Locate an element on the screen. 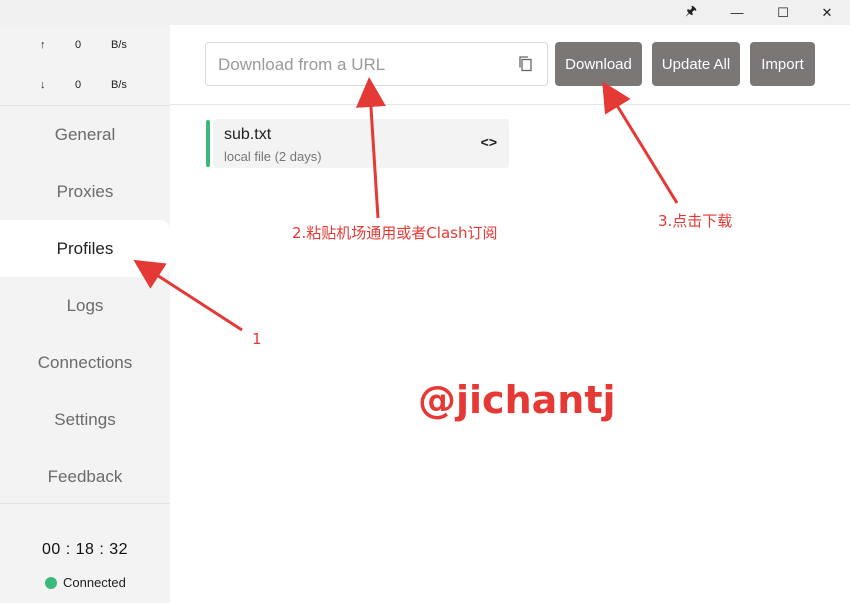 The height and width of the screenshot is (603, 850). watermark: @jichantj is located at coordinates (517, 400).